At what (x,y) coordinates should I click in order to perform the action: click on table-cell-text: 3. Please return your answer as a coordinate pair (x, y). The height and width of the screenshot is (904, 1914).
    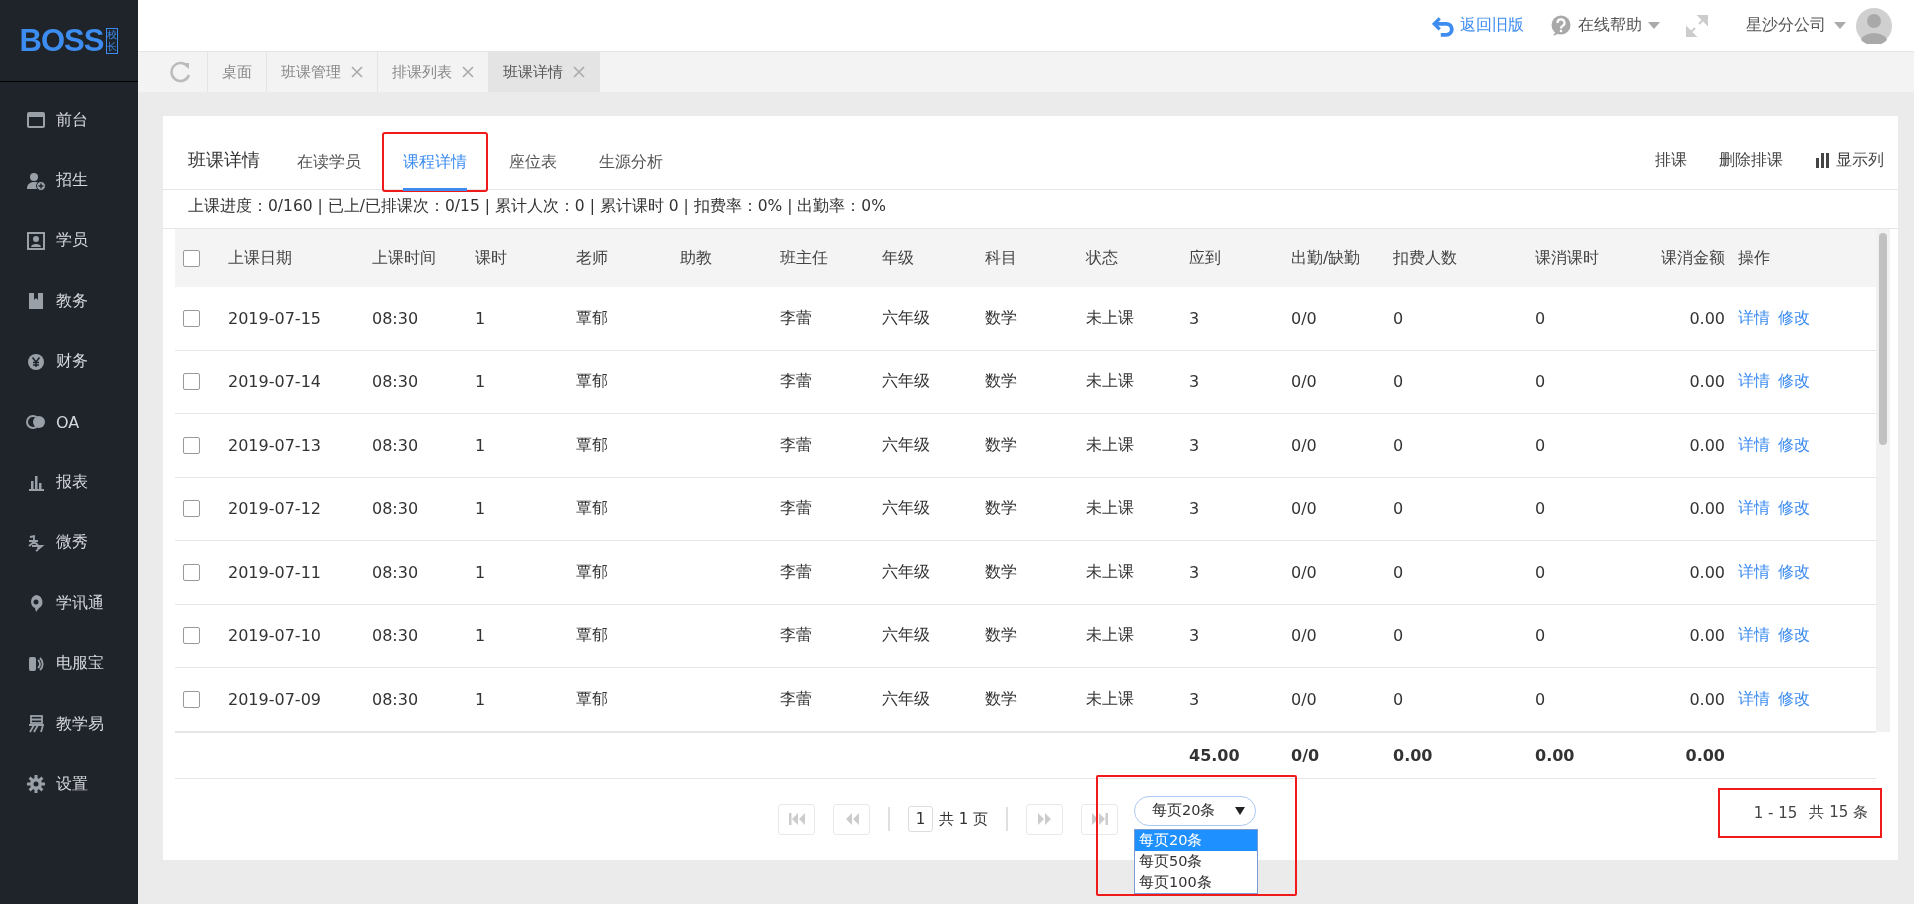
    Looking at the image, I should click on (1195, 636).